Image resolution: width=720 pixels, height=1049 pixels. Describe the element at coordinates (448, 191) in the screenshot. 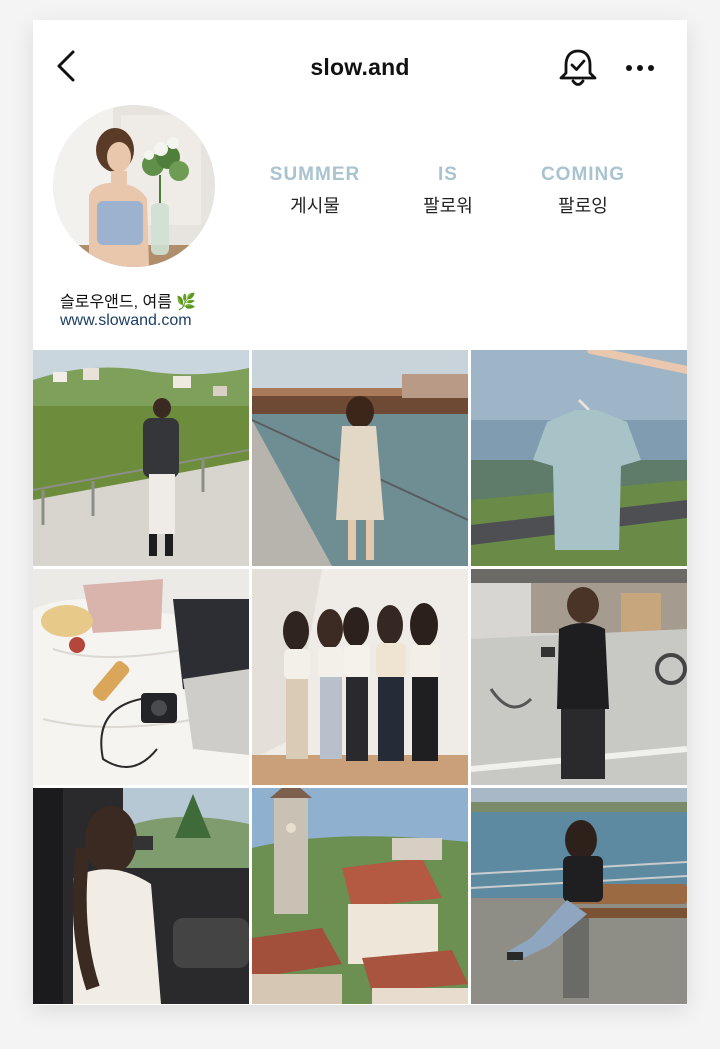

I see `stat-followers: IS 팔로워` at that location.